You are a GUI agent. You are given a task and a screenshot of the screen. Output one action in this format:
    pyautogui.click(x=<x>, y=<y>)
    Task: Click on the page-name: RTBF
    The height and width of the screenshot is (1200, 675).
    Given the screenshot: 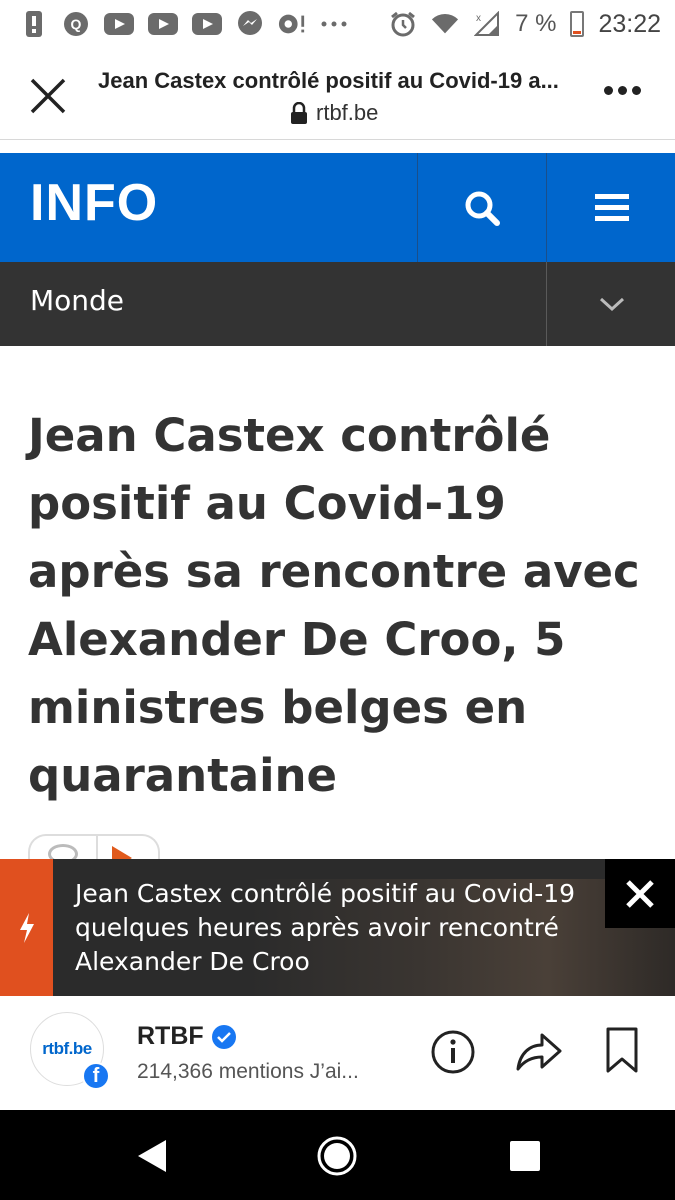 What is the action you would take?
    pyautogui.click(x=186, y=1036)
    